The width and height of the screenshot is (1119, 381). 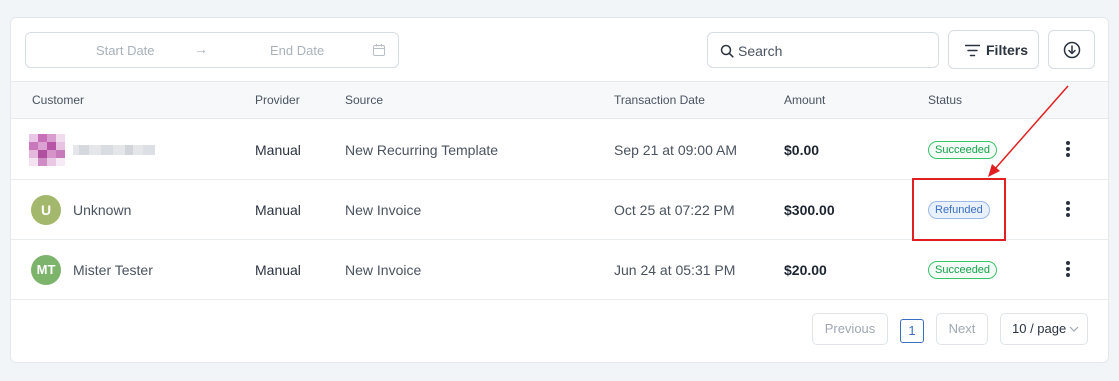 I want to click on customer-name-cell: Mister Tester, so click(x=113, y=270).